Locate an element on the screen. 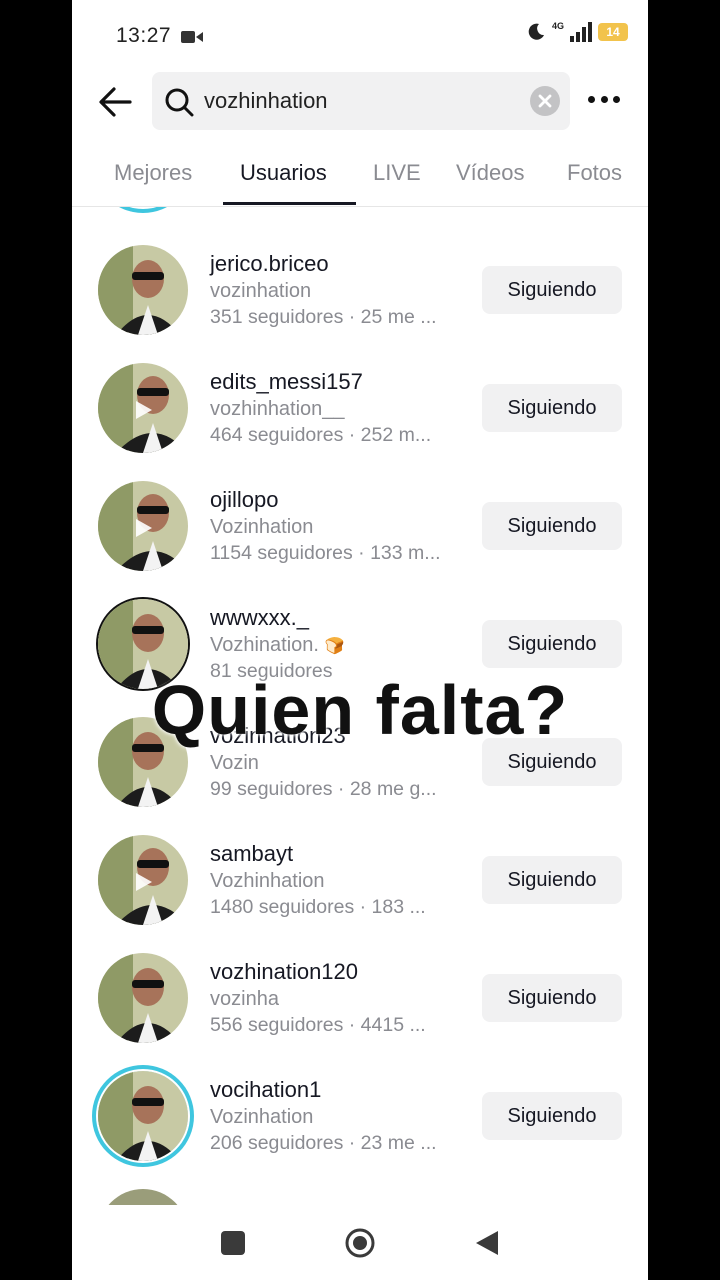 The height and width of the screenshot is (1280, 720). status-bar: 13:27 4G 14 is located at coordinates (360, 36).